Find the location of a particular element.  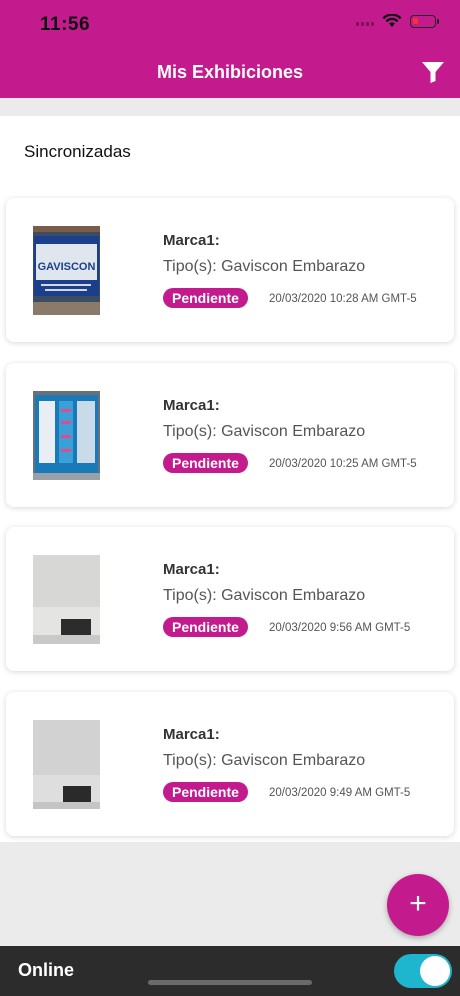

cellular-signal-icon is located at coordinates (365, 21).